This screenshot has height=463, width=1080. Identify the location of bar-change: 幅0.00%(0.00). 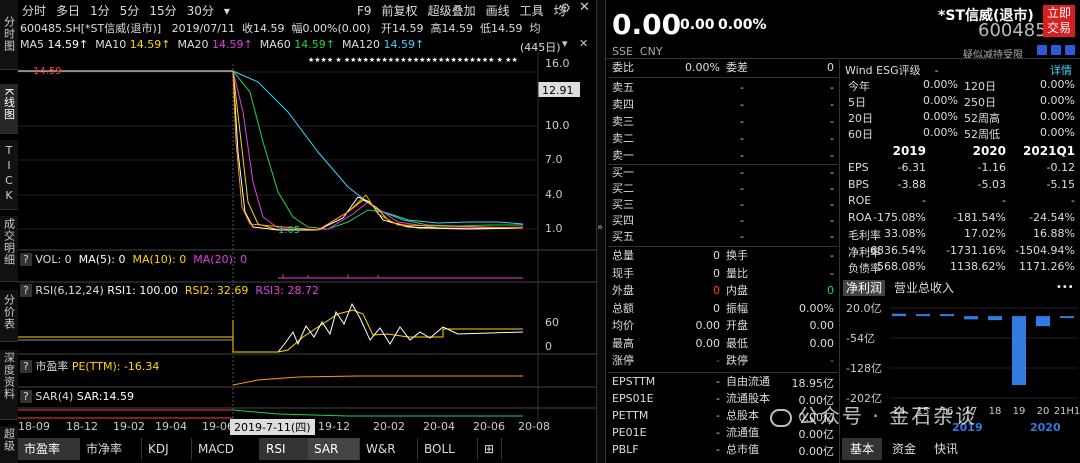
(331, 28).